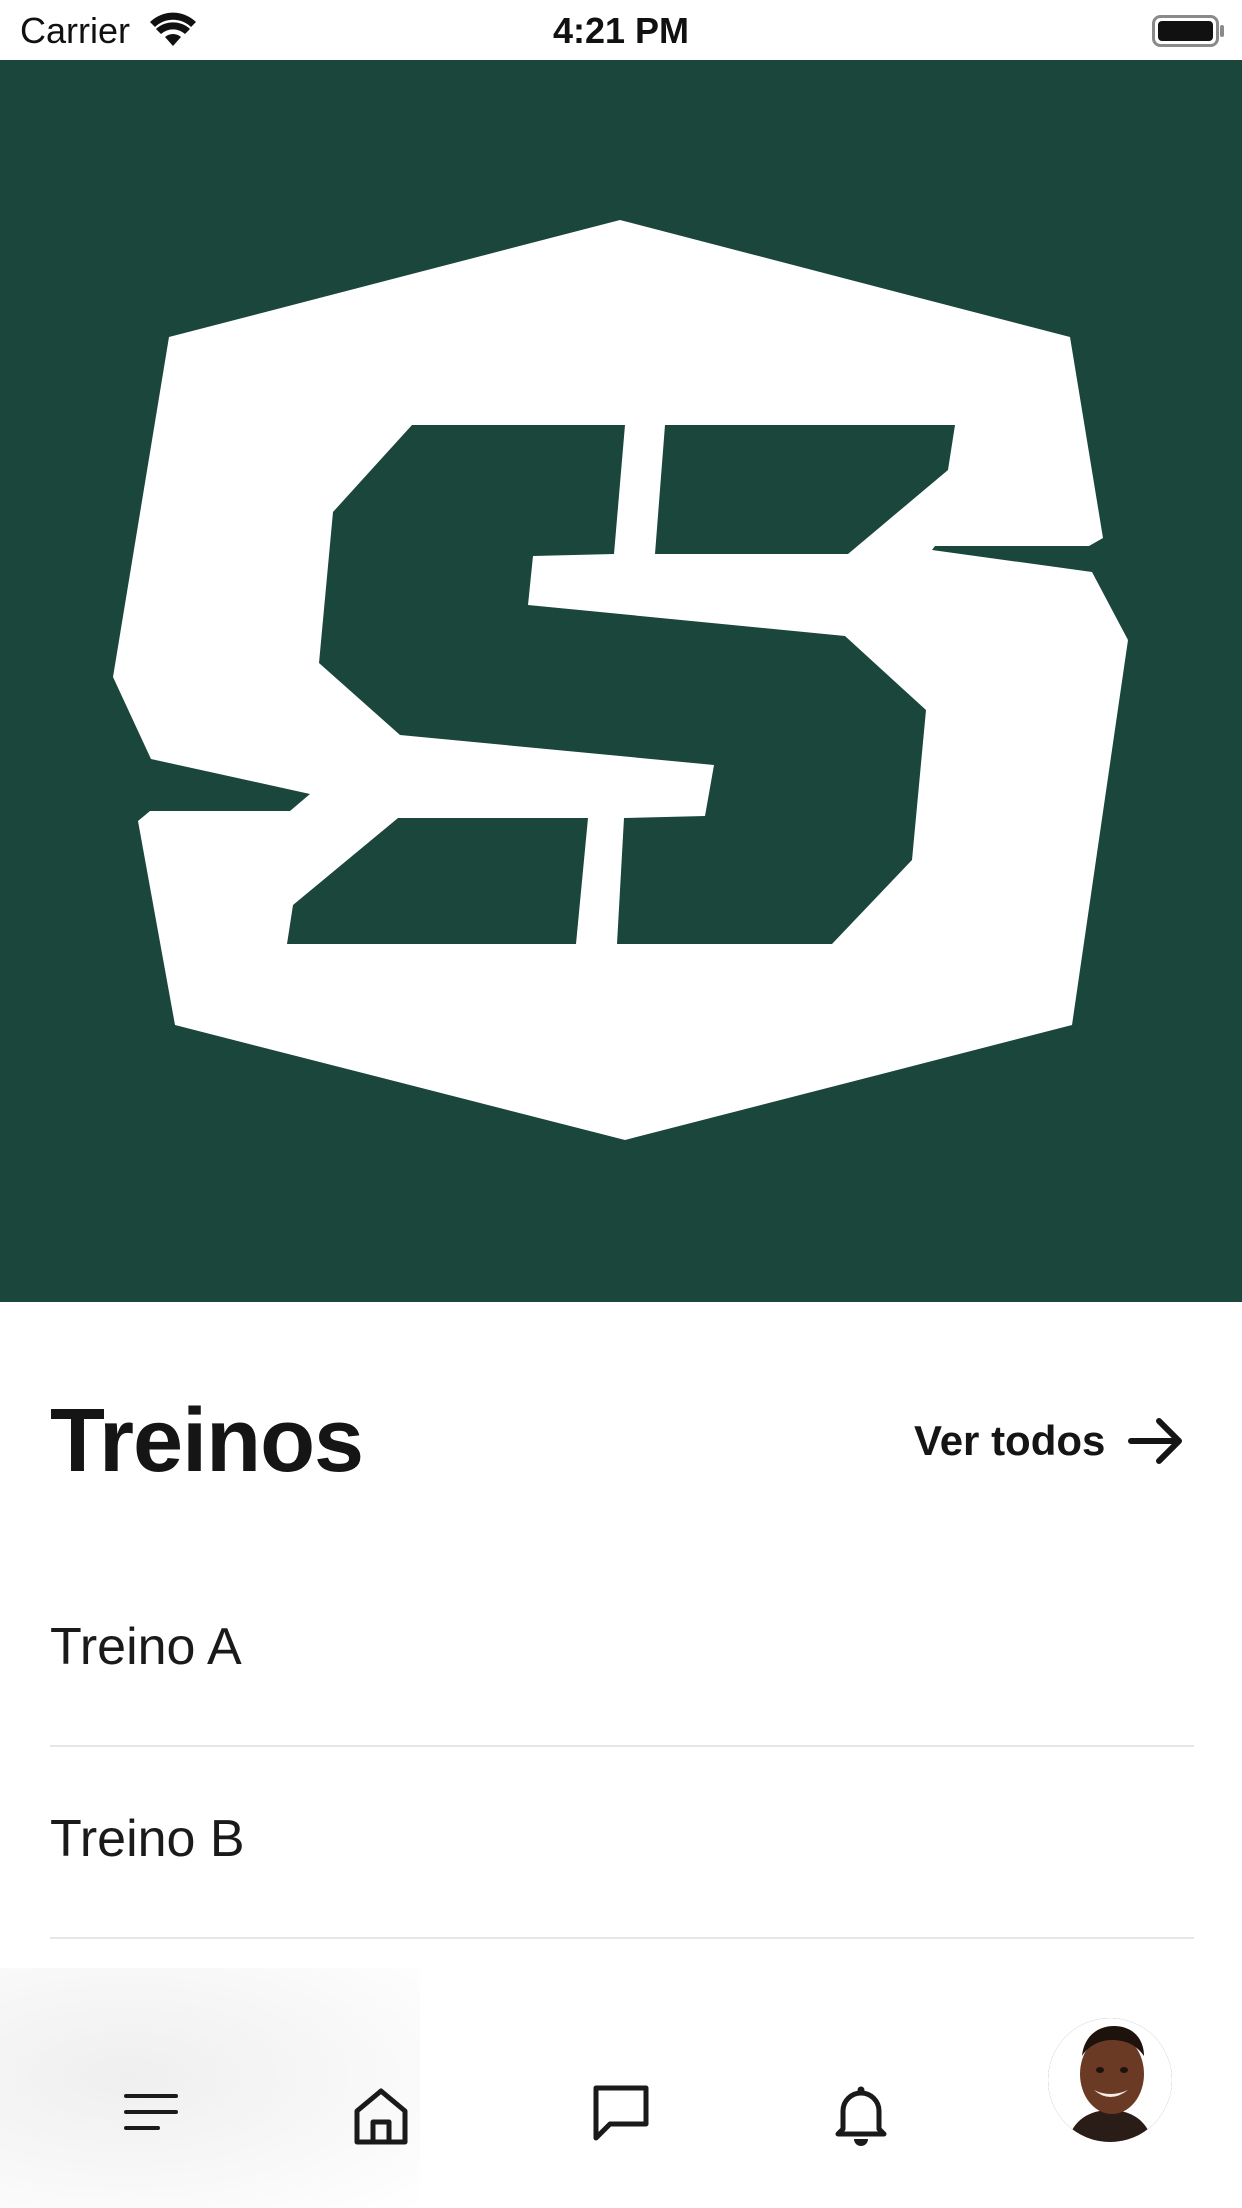 Image resolution: width=1242 pixels, height=2208 pixels. Describe the element at coordinates (1188, 31) in the screenshot. I see `battery-icon` at that location.